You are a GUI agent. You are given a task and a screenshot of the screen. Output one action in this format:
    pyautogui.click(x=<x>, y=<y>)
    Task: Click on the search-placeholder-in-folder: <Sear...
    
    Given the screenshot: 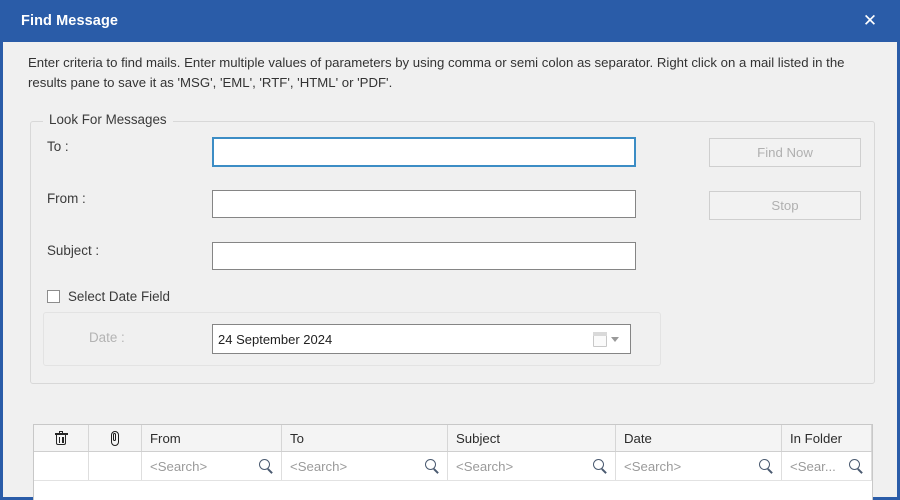 What is the action you would take?
    pyautogui.click(x=813, y=466)
    